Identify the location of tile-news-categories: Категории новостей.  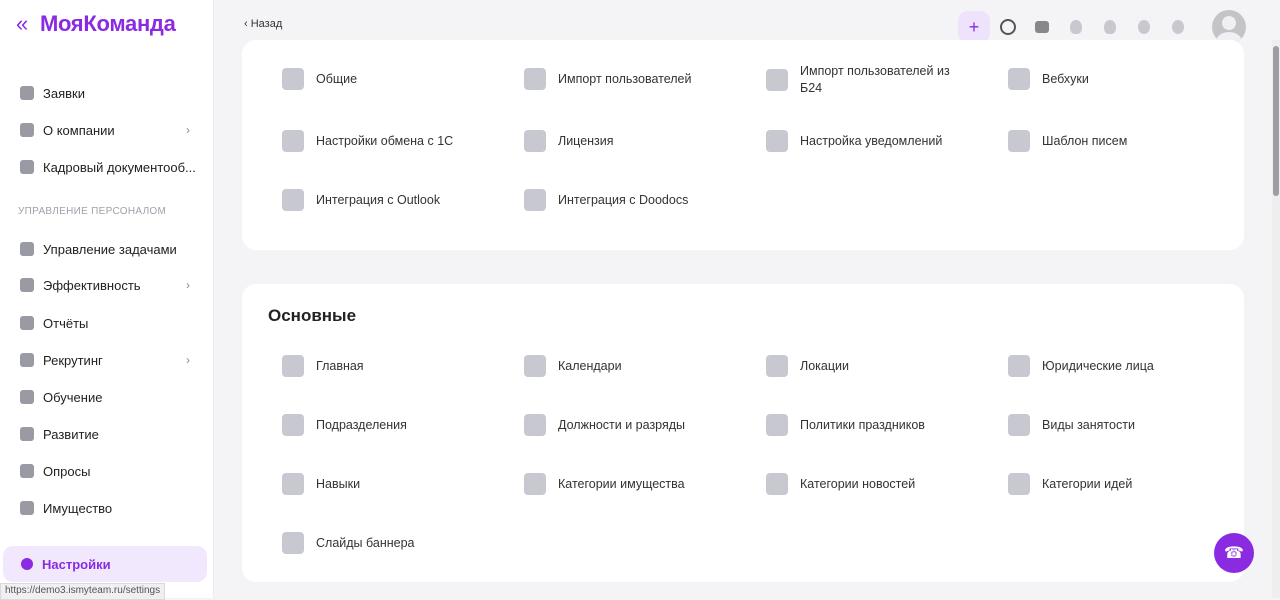
(881, 484).